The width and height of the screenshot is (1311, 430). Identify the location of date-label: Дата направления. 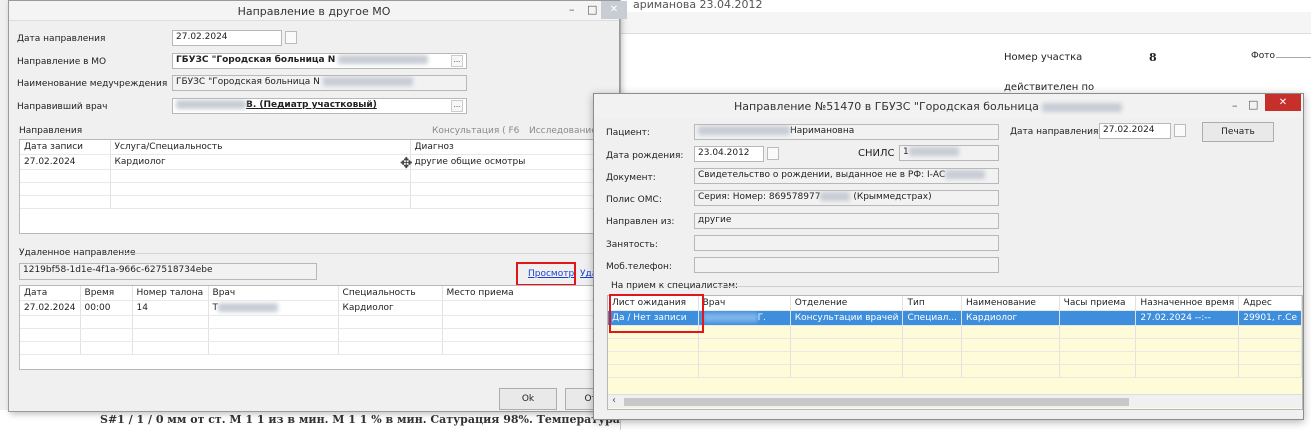
(61, 39).